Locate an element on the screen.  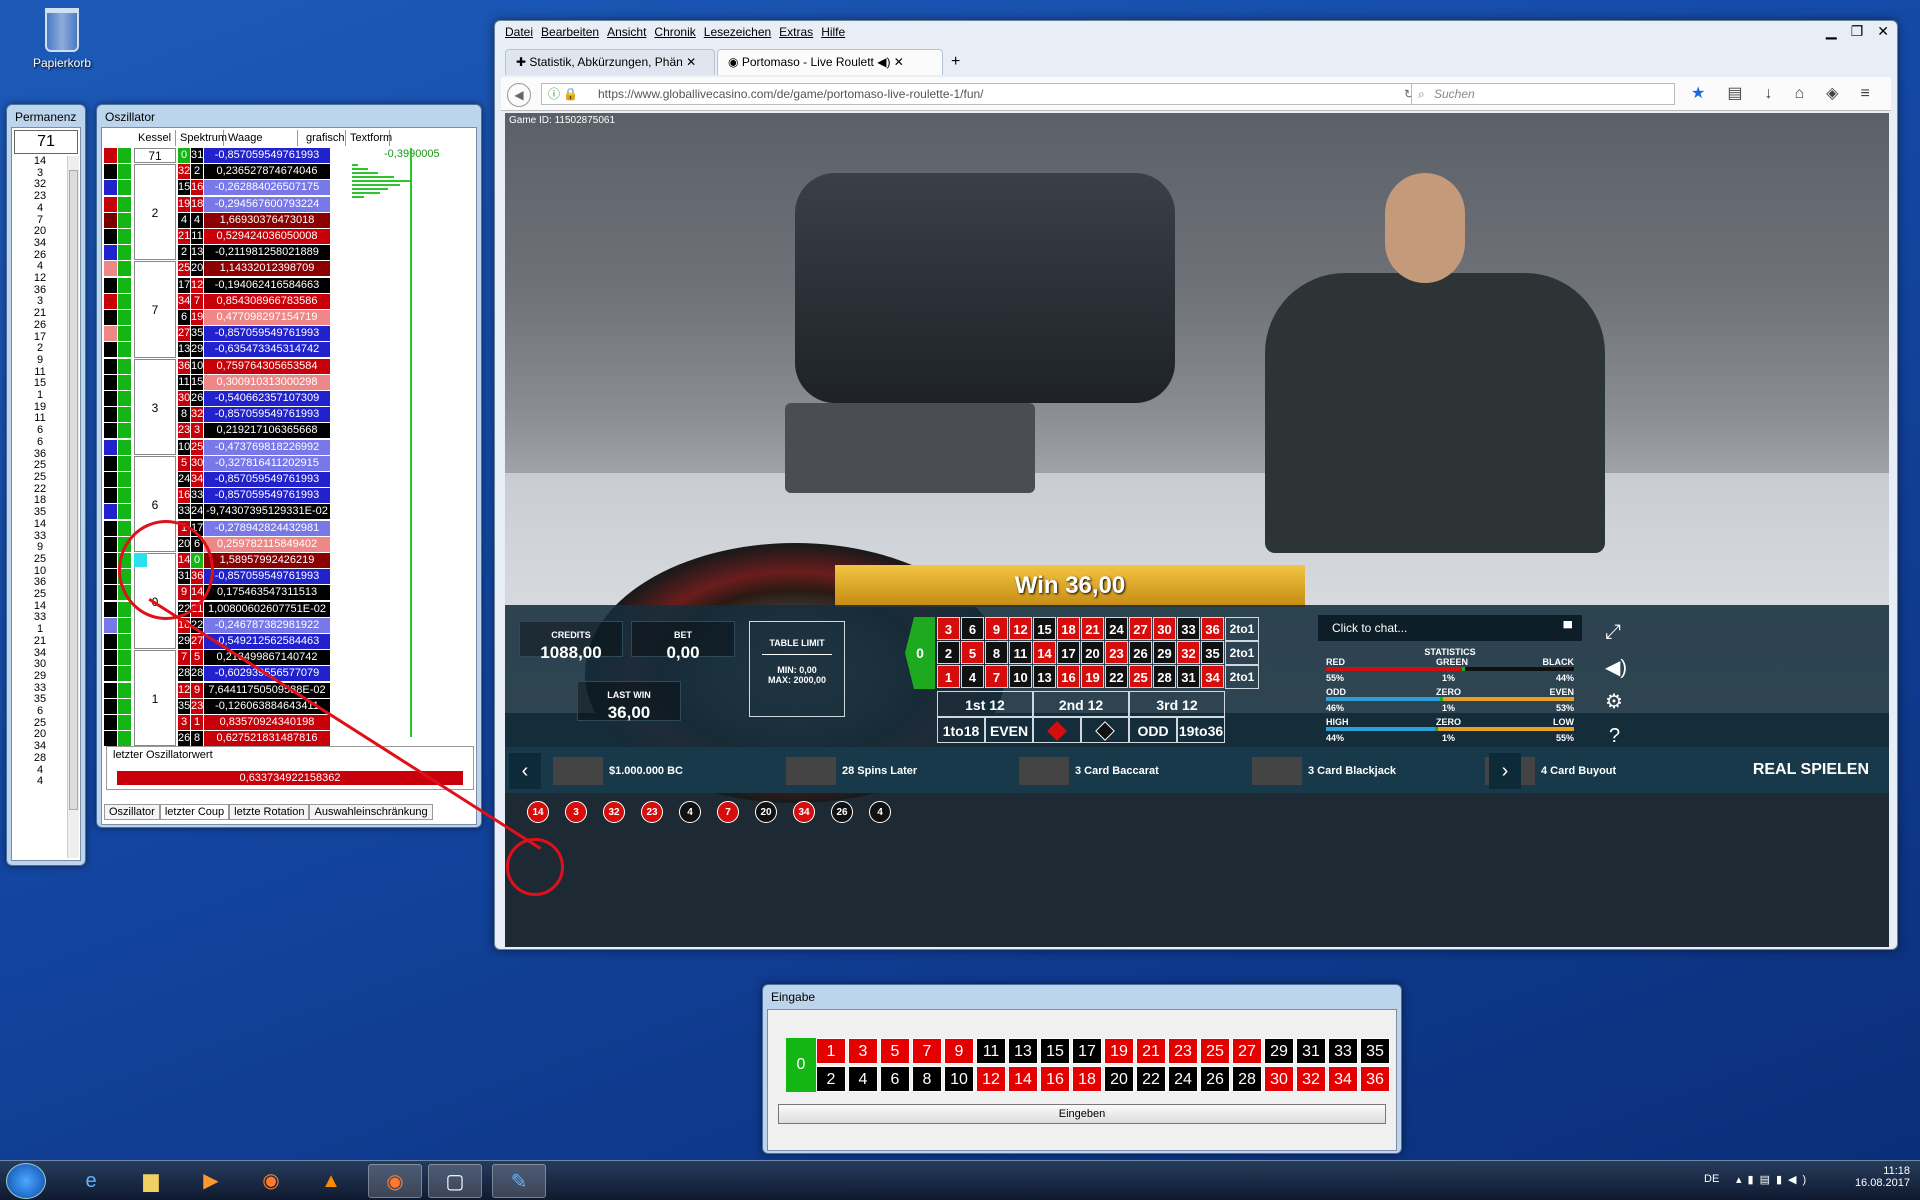
bet-number-10: 10 is located at coordinates (1020, 676).